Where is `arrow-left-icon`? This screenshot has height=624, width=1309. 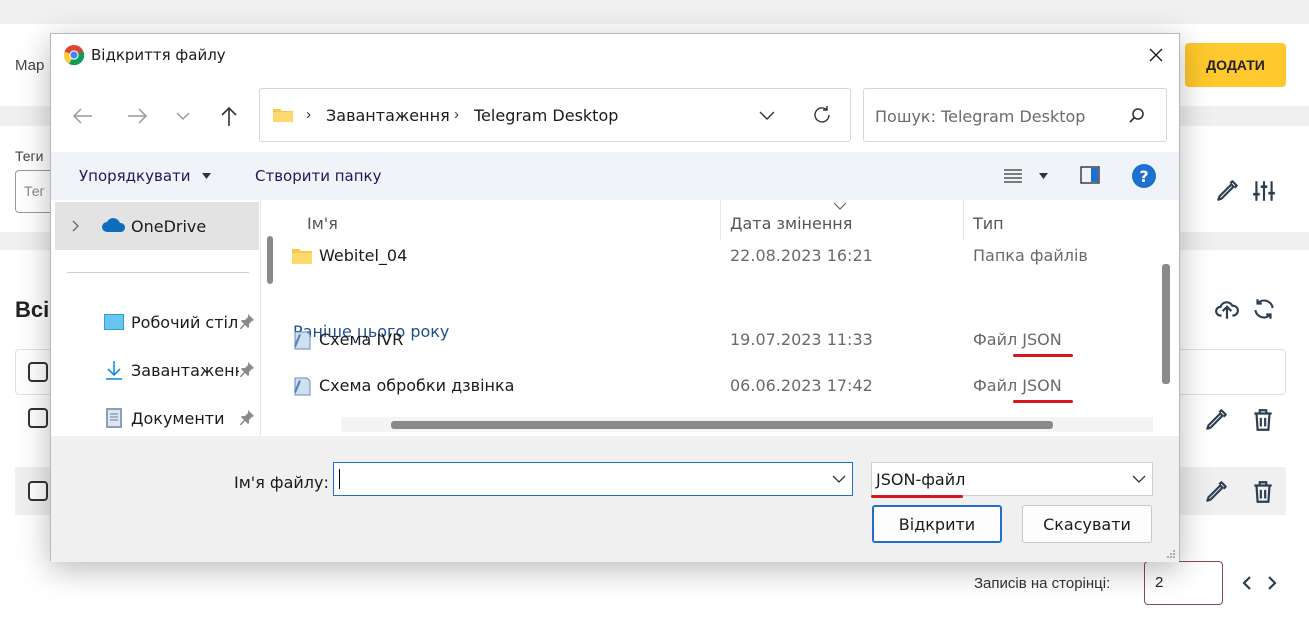 arrow-left-icon is located at coordinates (82, 116).